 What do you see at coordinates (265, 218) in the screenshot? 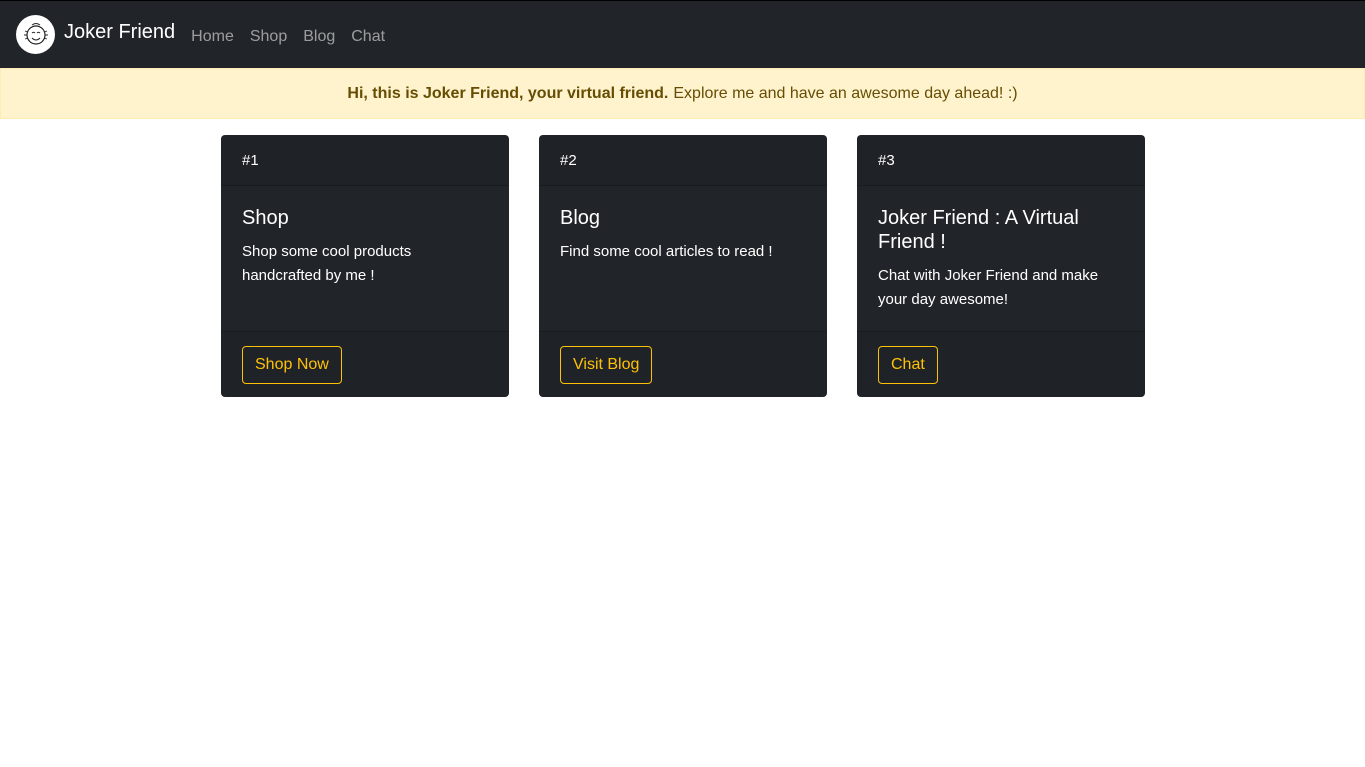
I see `card-title: Shop` at bounding box center [265, 218].